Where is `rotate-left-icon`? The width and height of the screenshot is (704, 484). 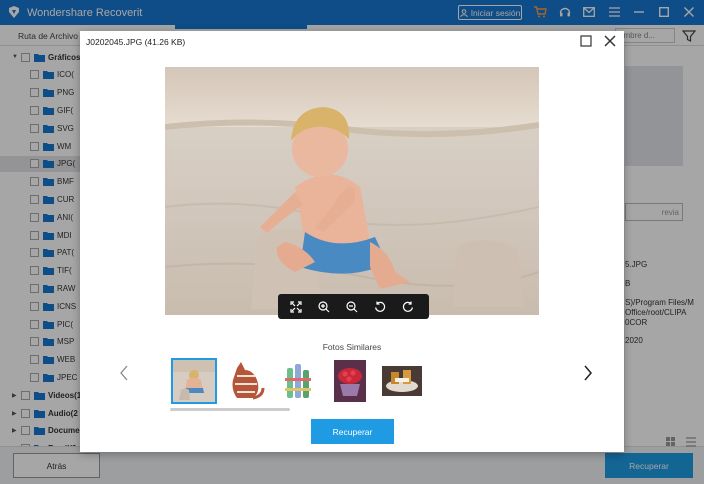
rotate-left-icon is located at coordinates (379, 306).